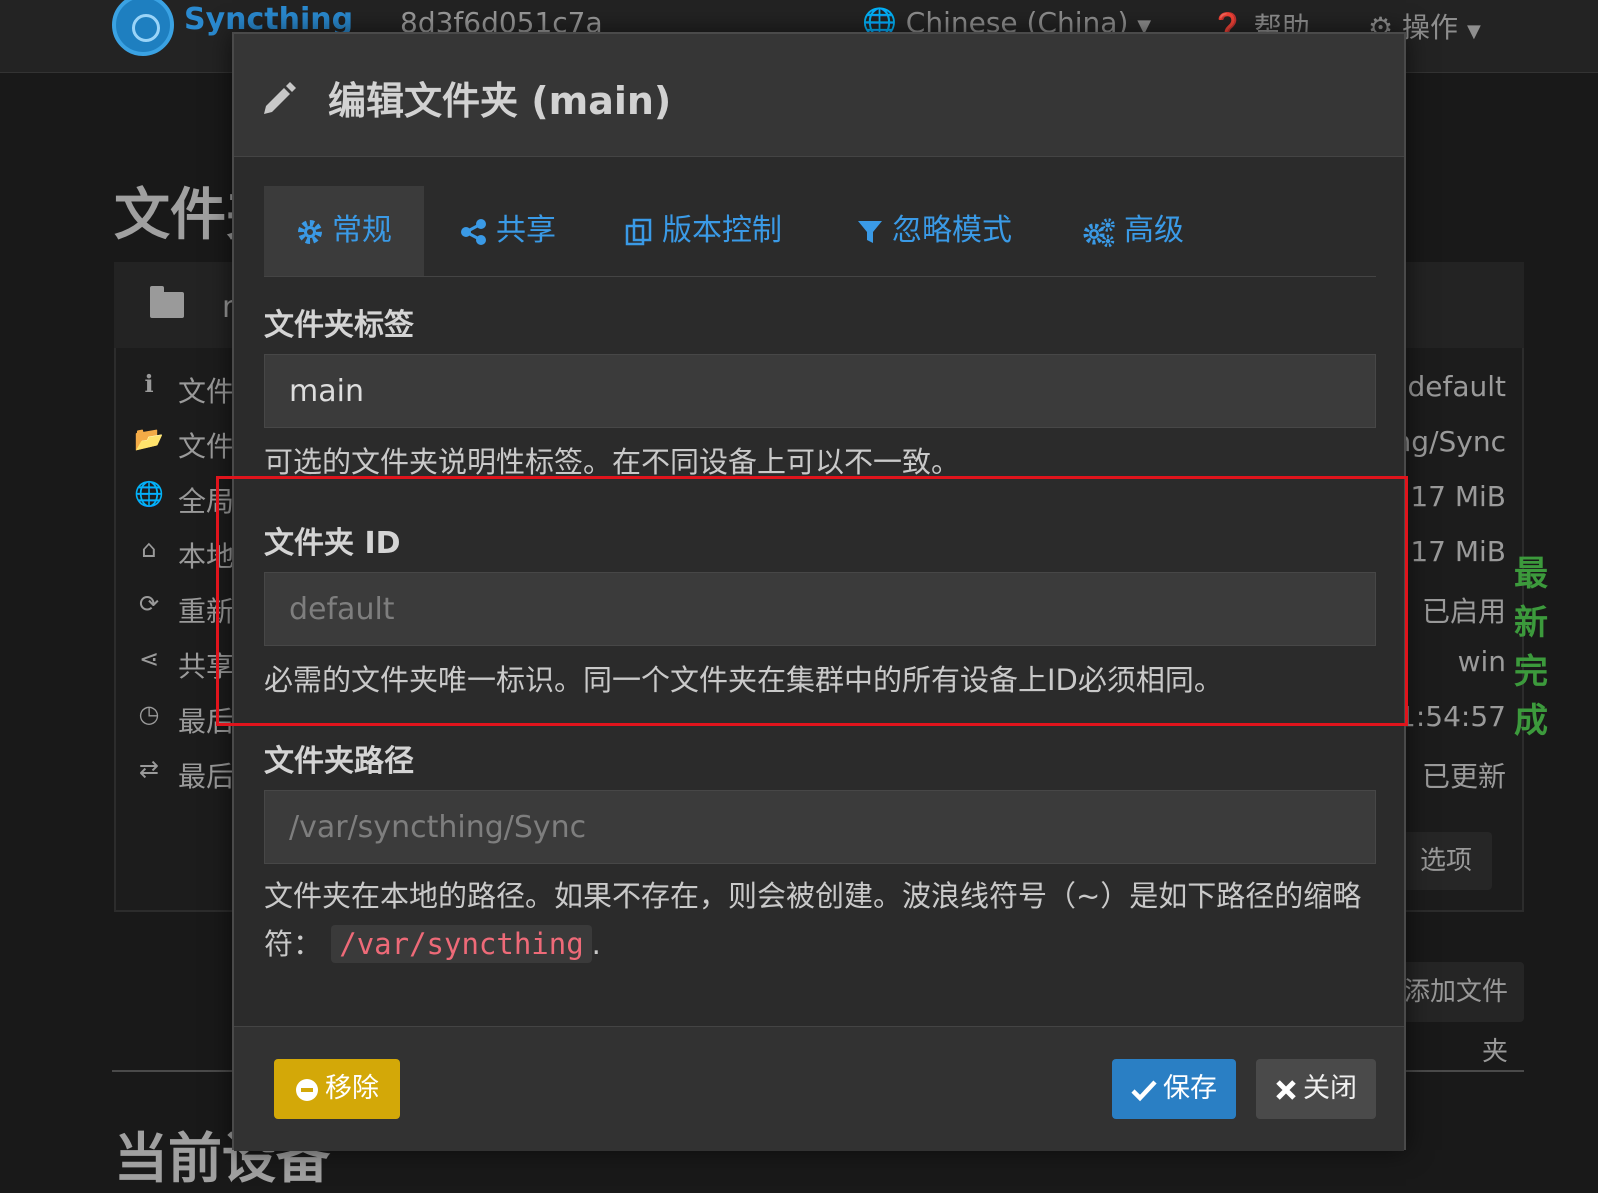 The width and height of the screenshot is (1598, 1193). I want to click on folder-status: 最新完成, so click(1531, 647).